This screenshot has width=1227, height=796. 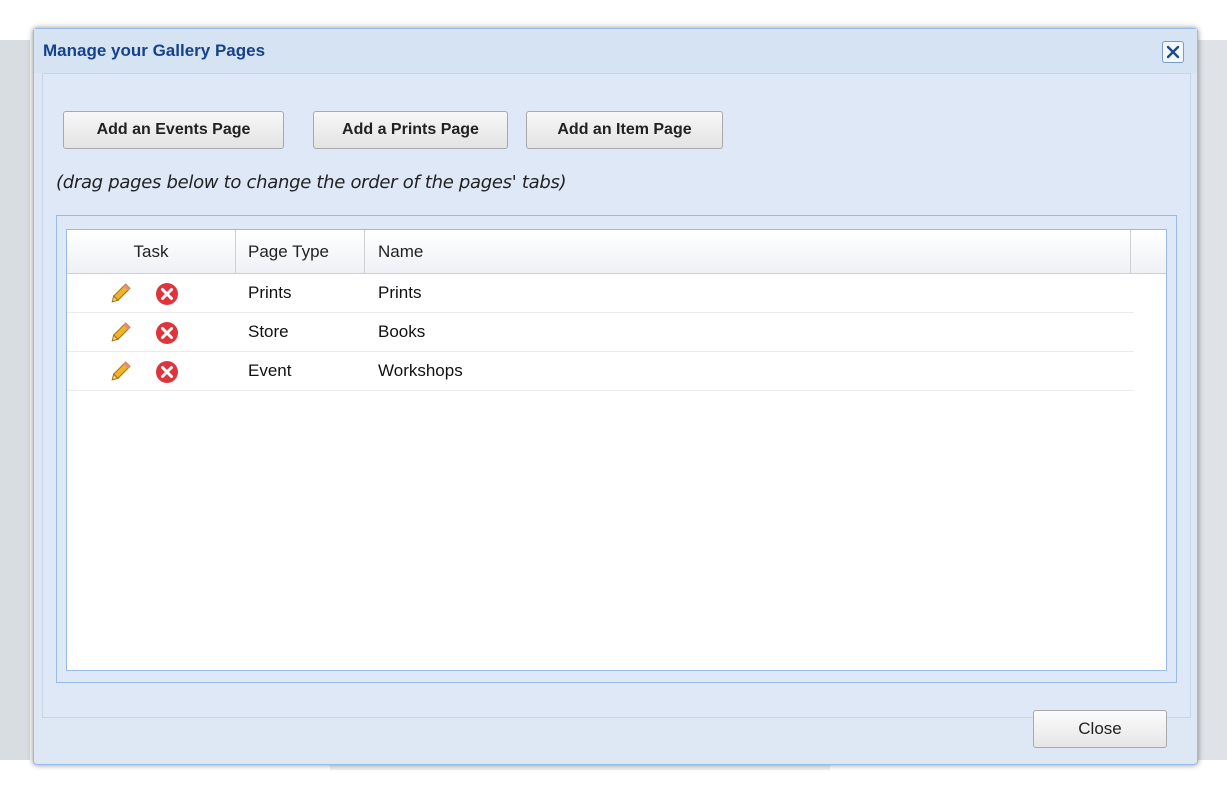 What do you see at coordinates (300, 251) in the screenshot?
I see `column-header-page-type: Page Type` at bounding box center [300, 251].